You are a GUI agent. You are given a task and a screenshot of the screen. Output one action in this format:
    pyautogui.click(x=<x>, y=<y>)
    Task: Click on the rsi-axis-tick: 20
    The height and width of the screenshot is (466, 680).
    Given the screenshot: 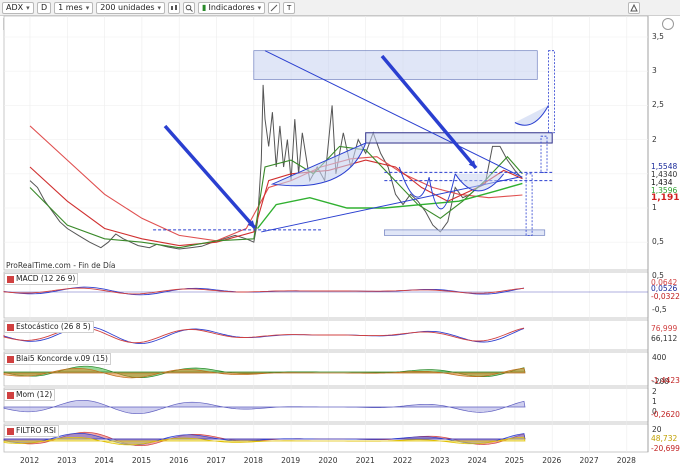 What is the action you would take?
    pyautogui.click(x=657, y=429)
    